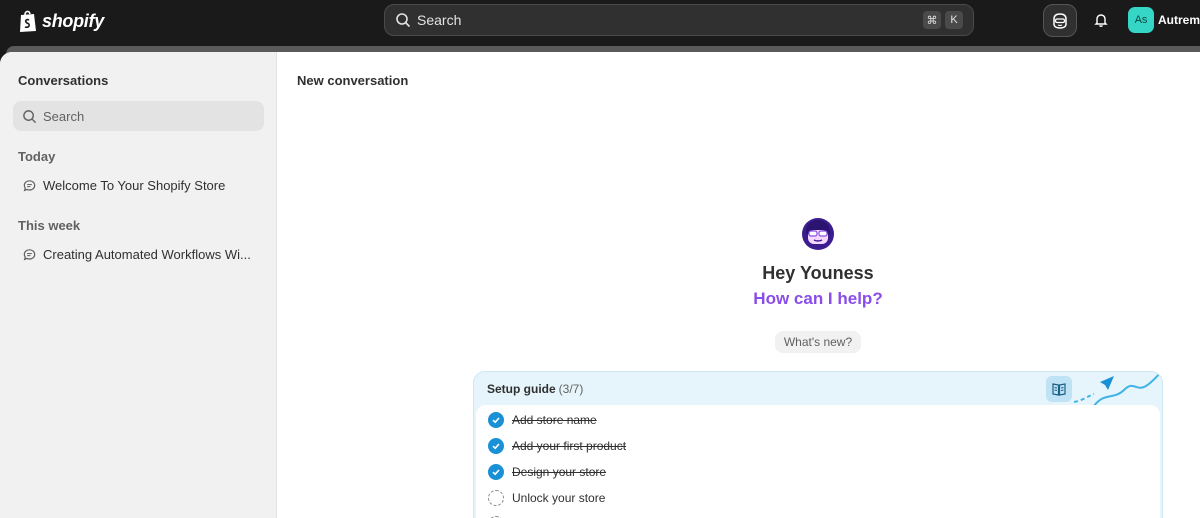 The image size is (1200, 518). What do you see at coordinates (559, 498) in the screenshot?
I see `setup-task-label: Unlock your store` at bounding box center [559, 498].